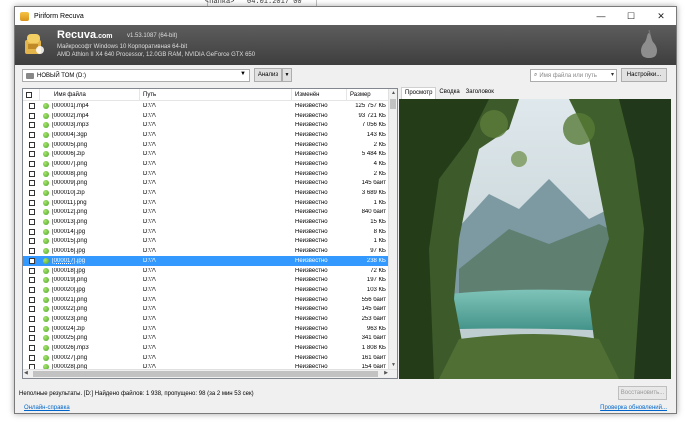 Image resolution: width=700 pixels, height=434 pixels. I want to click on vertical-scrollbar: ▲ ▼, so click(392, 229).